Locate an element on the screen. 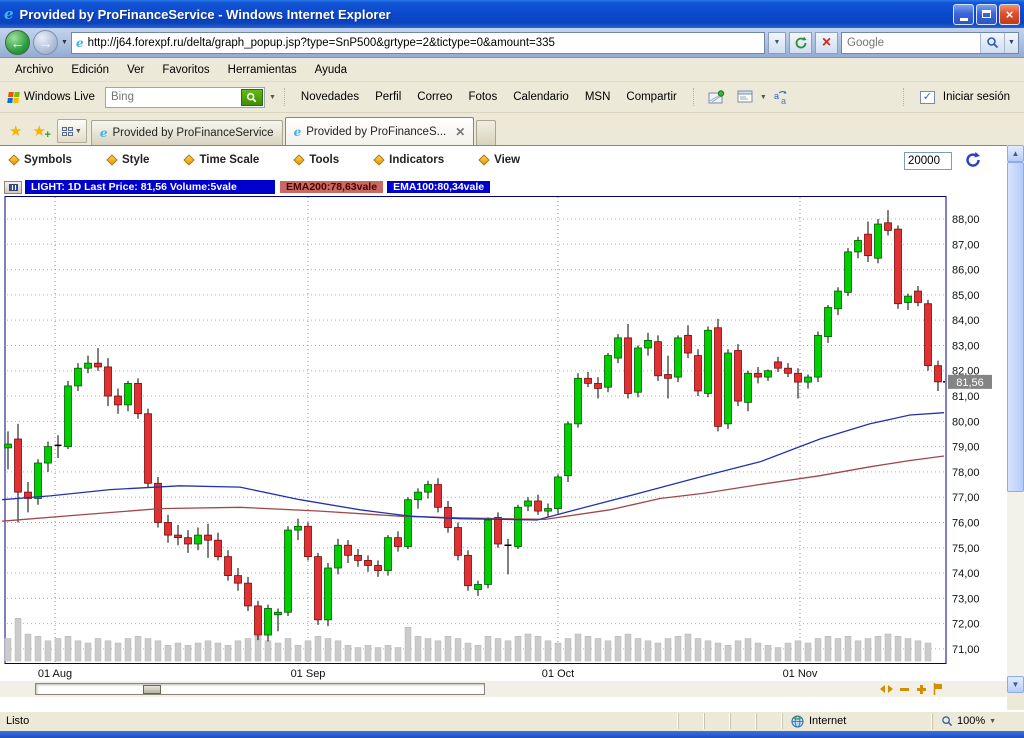 The image size is (1024, 738). scrollbar-thumb is located at coordinates (1015, 327).